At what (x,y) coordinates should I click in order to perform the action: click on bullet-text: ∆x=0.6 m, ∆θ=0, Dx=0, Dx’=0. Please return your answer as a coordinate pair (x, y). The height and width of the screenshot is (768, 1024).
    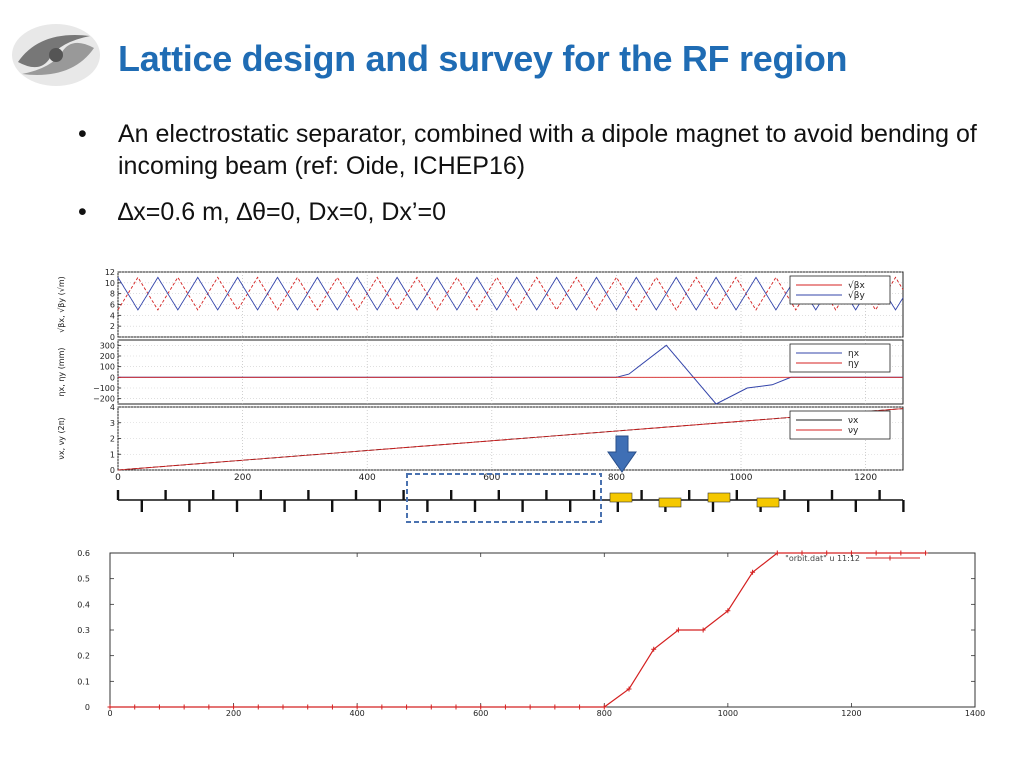
    Looking at the image, I should click on (282, 212).